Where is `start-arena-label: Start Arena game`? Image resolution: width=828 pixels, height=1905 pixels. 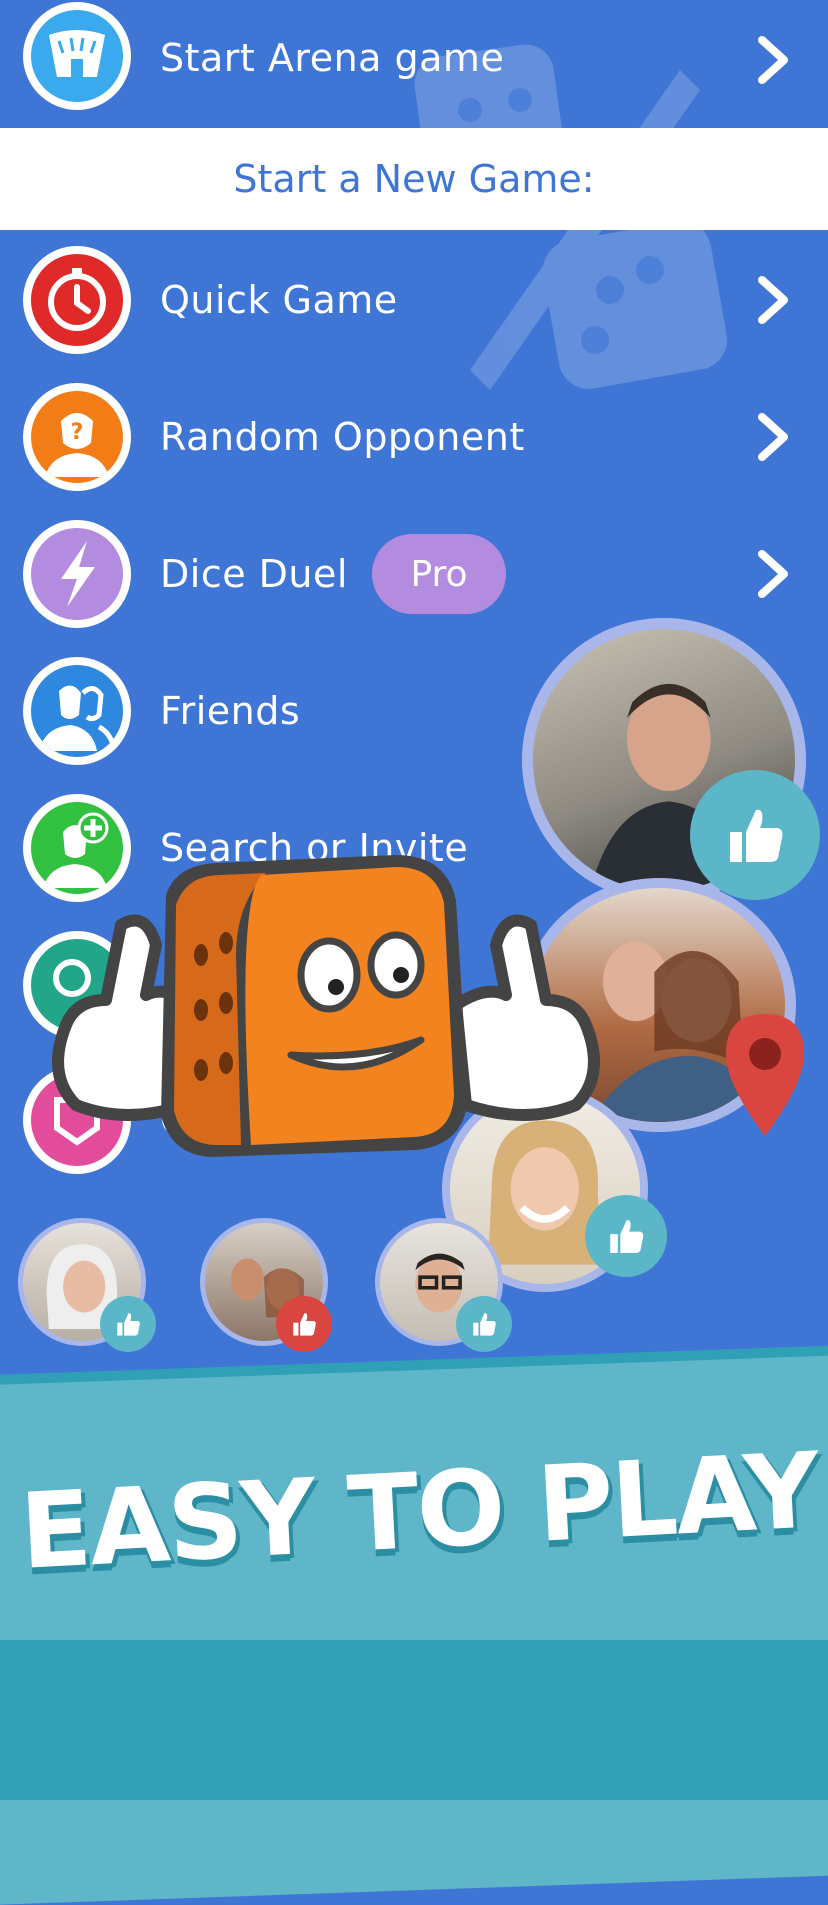
start-arena-label: Start Arena game is located at coordinates (332, 58).